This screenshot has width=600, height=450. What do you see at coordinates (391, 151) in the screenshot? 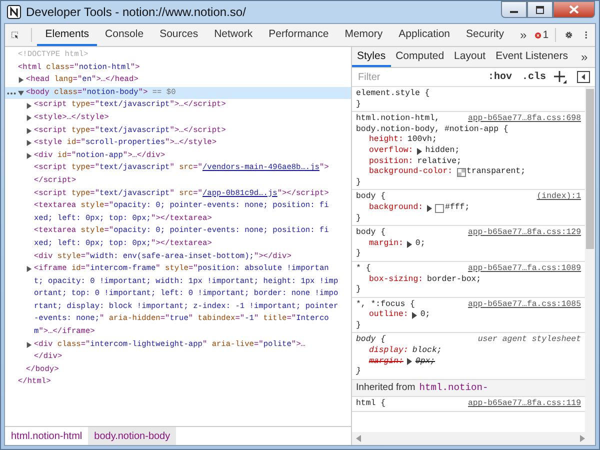
I see `css-property: overflow:` at bounding box center [391, 151].